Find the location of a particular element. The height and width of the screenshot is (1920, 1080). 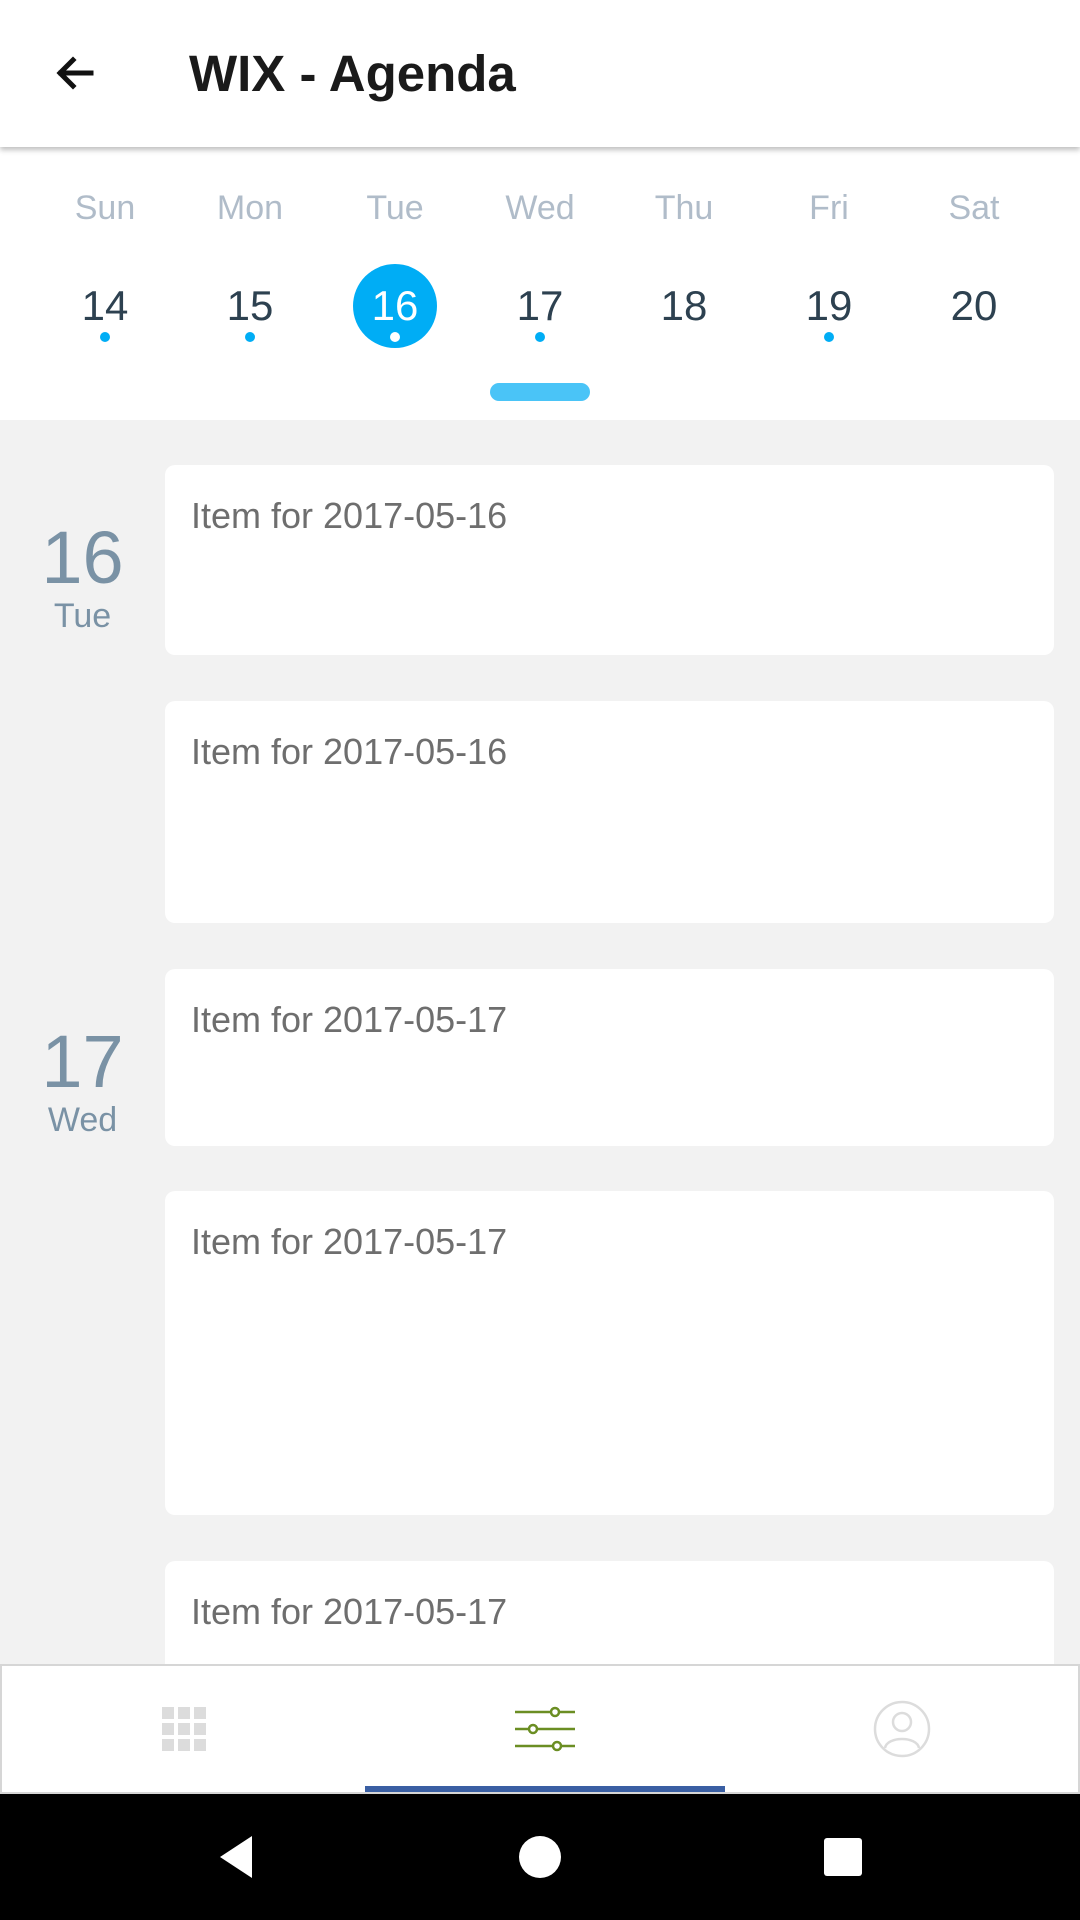

app-bar: WIX - Agenda is located at coordinates (540, 73).